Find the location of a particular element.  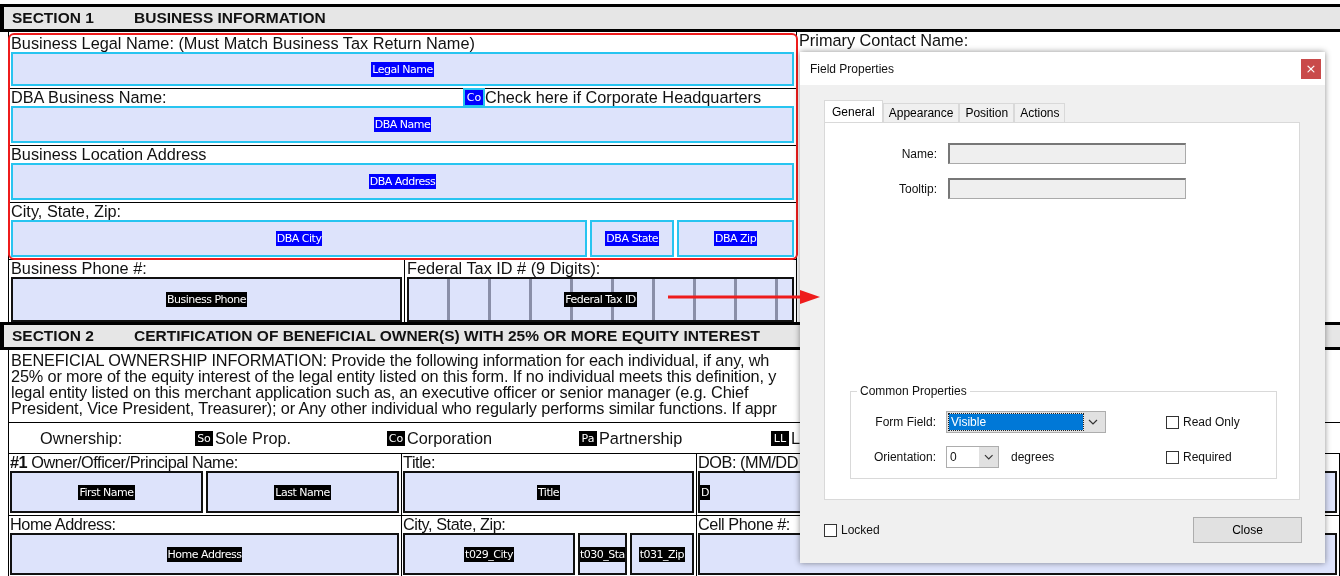

field-name-tag: t029_City is located at coordinates (489, 554).